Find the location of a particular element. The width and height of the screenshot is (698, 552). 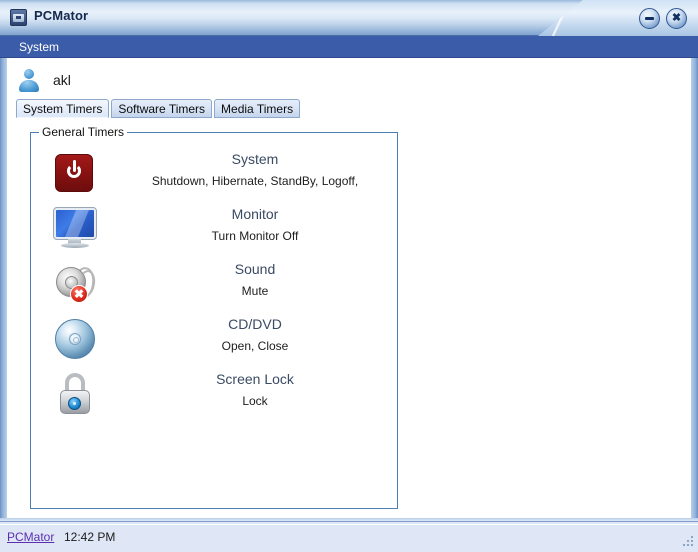

tab-software-timers: Software Timers is located at coordinates (162, 108).